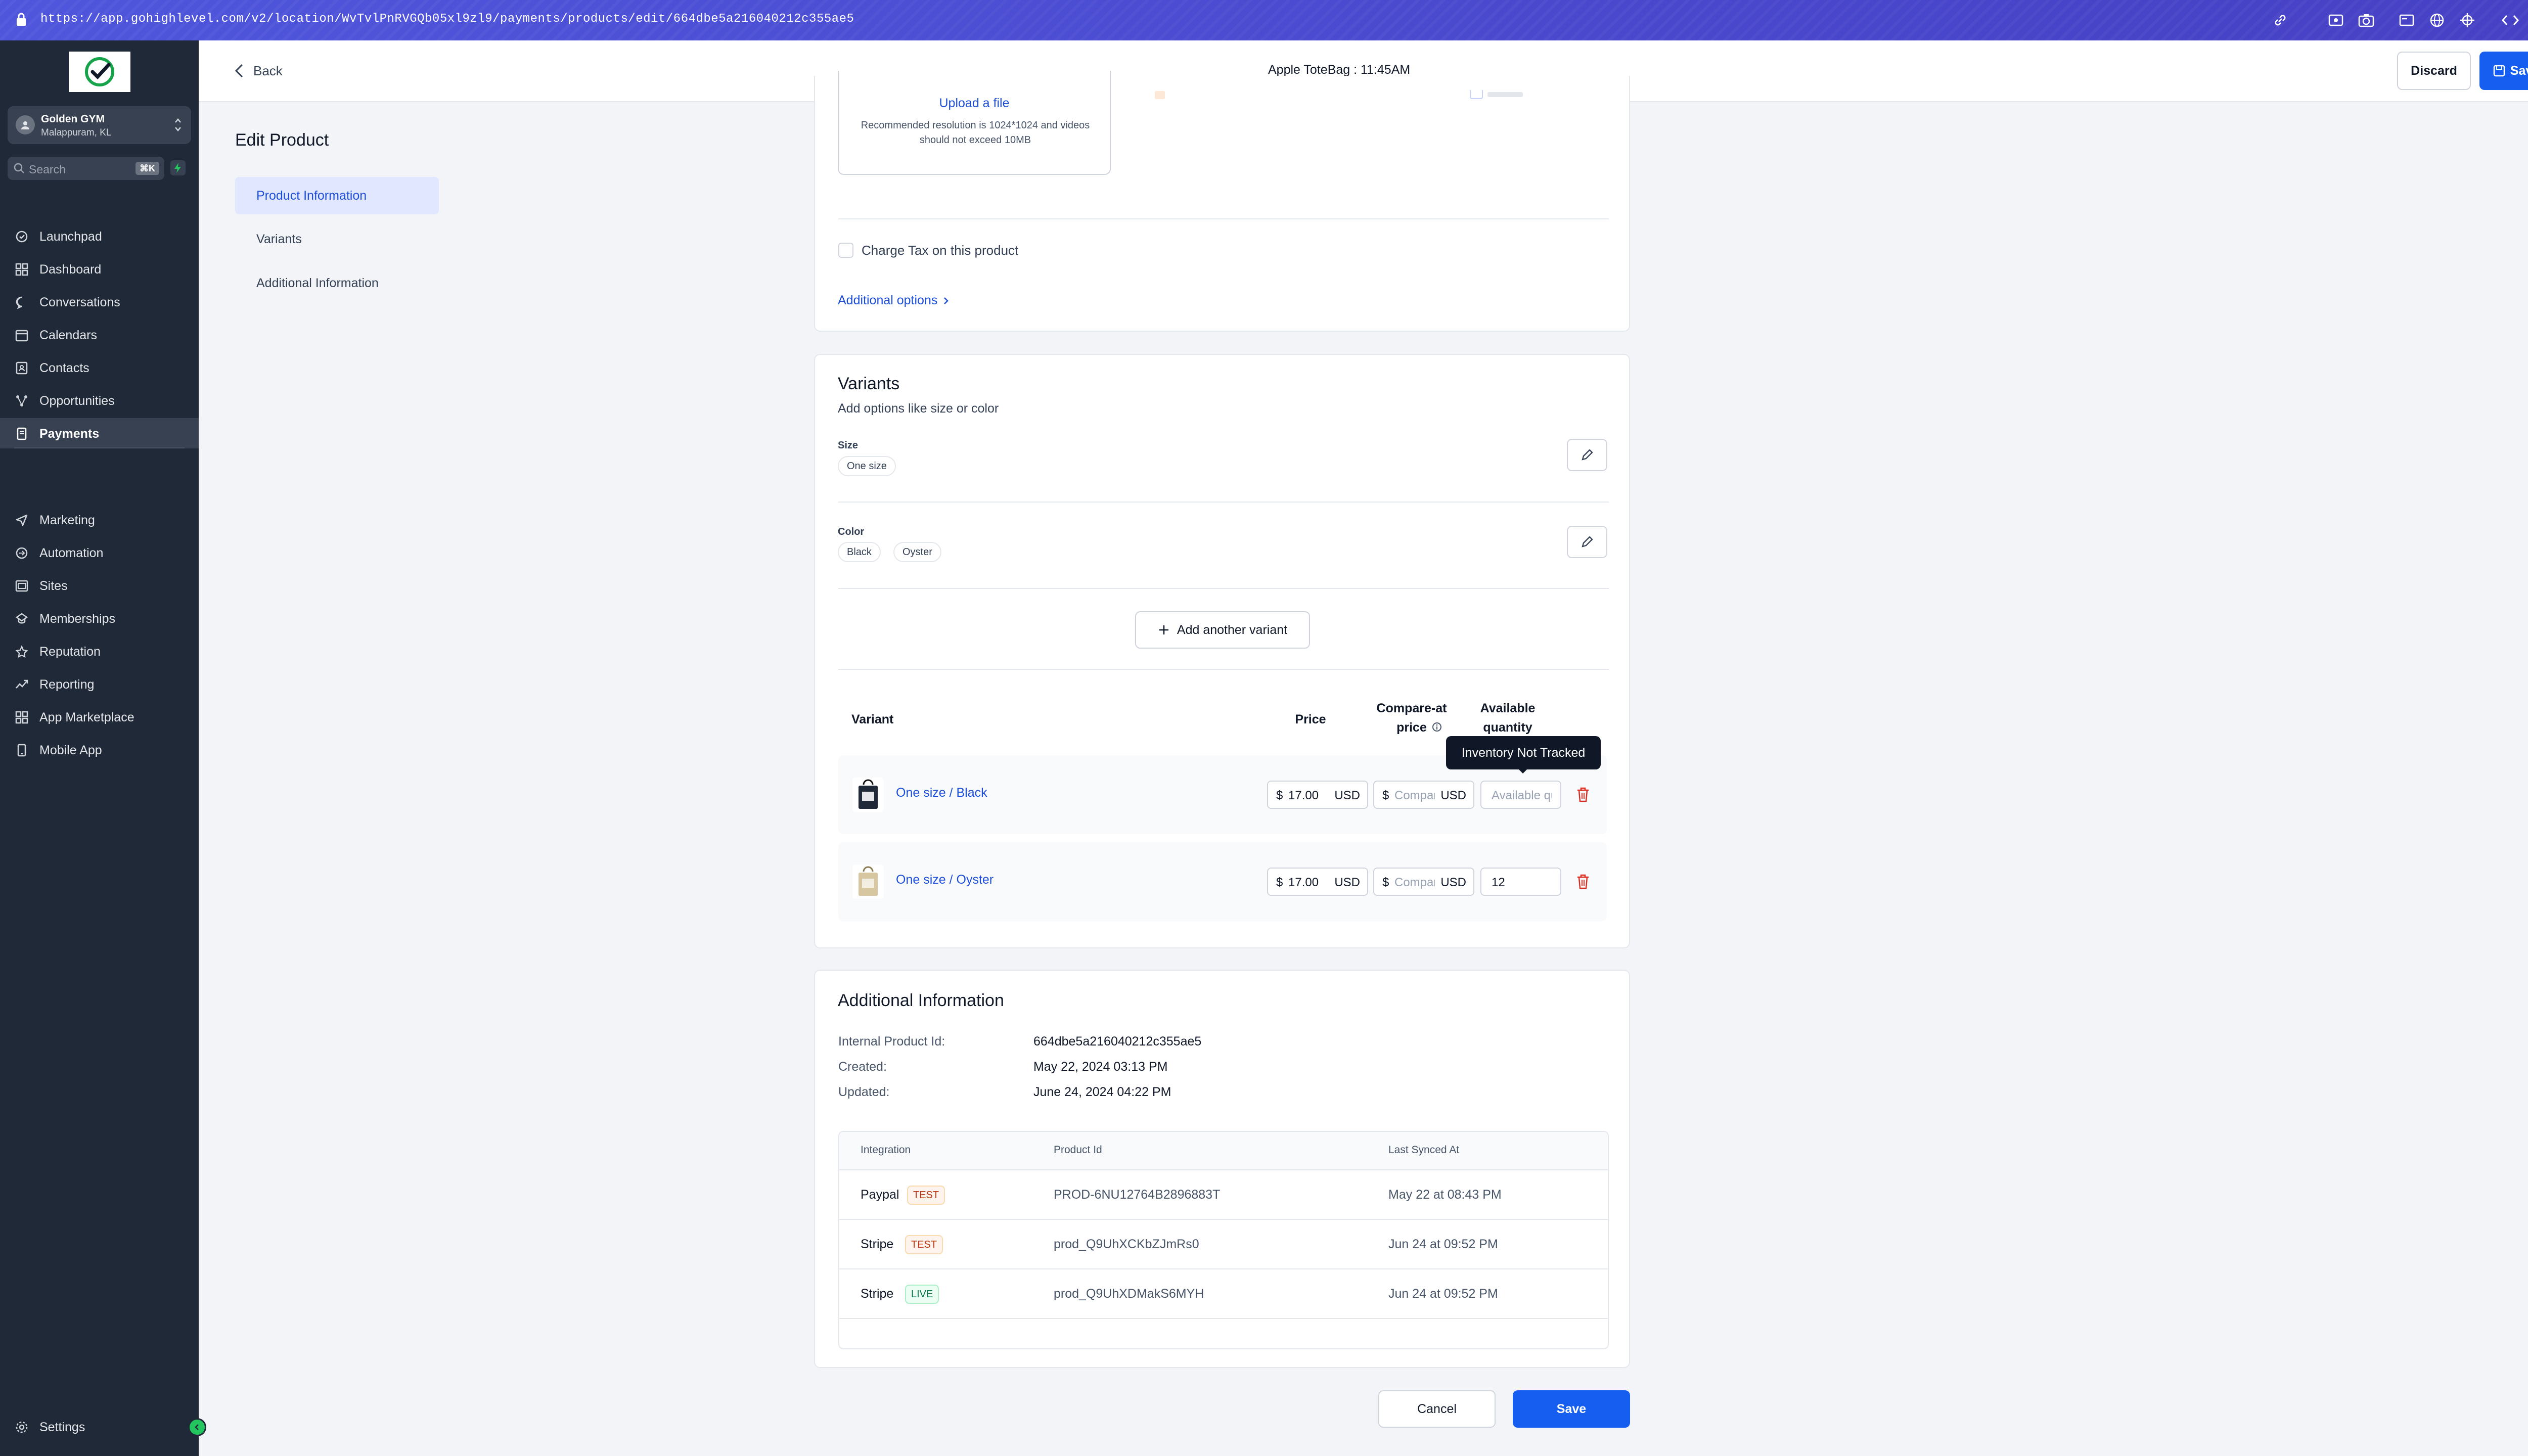 The height and width of the screenshot is (1456, 2528). I want to click on column-header-quantity: Available quantity, so click(1508, 718).